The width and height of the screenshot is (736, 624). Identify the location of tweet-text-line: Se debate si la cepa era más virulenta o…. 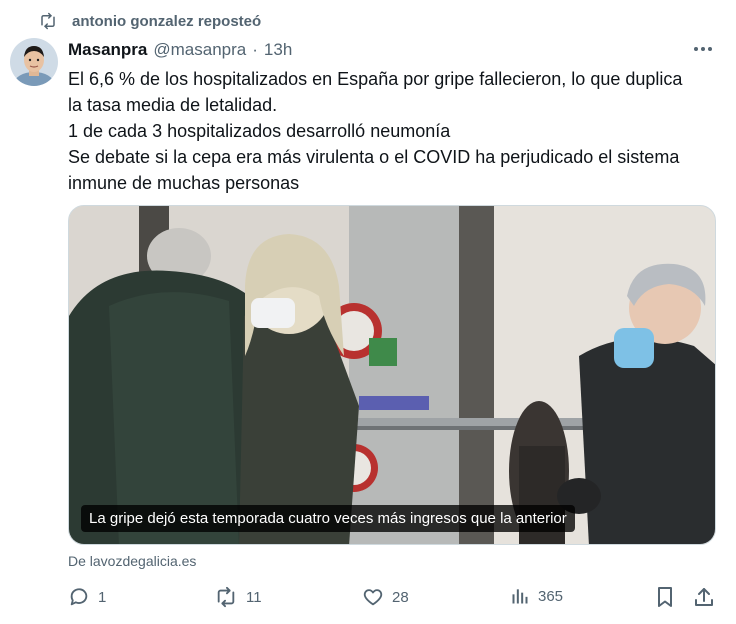
(374, 157).